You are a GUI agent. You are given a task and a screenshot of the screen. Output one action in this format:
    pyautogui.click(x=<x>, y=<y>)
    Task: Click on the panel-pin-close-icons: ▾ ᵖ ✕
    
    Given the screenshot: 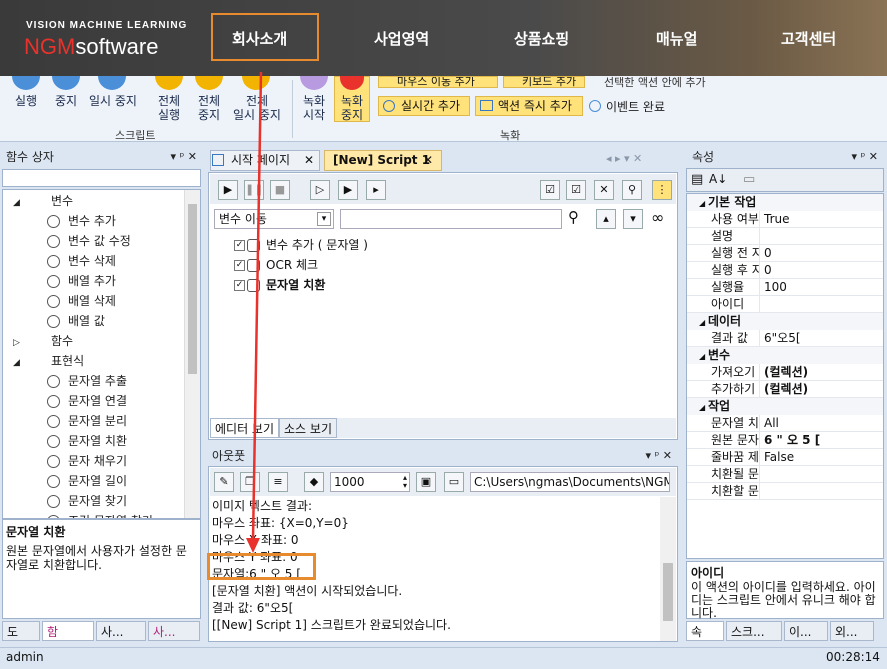 What is the action you would take?
    pyautogui.click(x=865, y=157)
    